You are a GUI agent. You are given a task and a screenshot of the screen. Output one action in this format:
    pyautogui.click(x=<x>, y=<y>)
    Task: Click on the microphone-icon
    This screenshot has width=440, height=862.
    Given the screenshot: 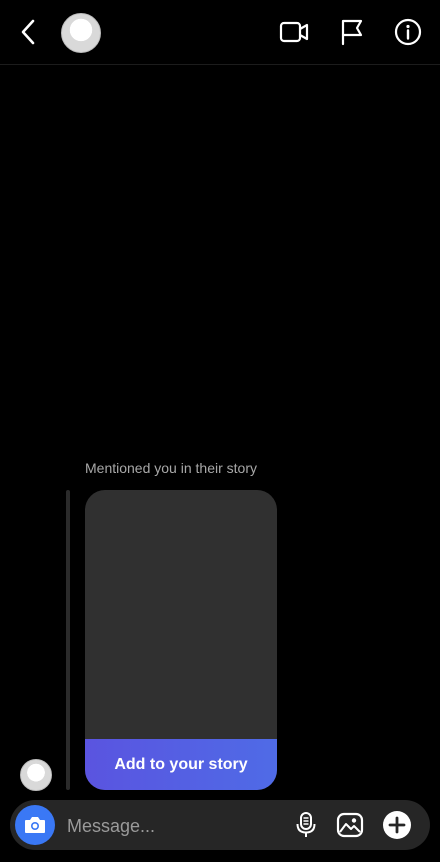 What is the action you would take?
    pyautogui.click(x=306, y=824)
    